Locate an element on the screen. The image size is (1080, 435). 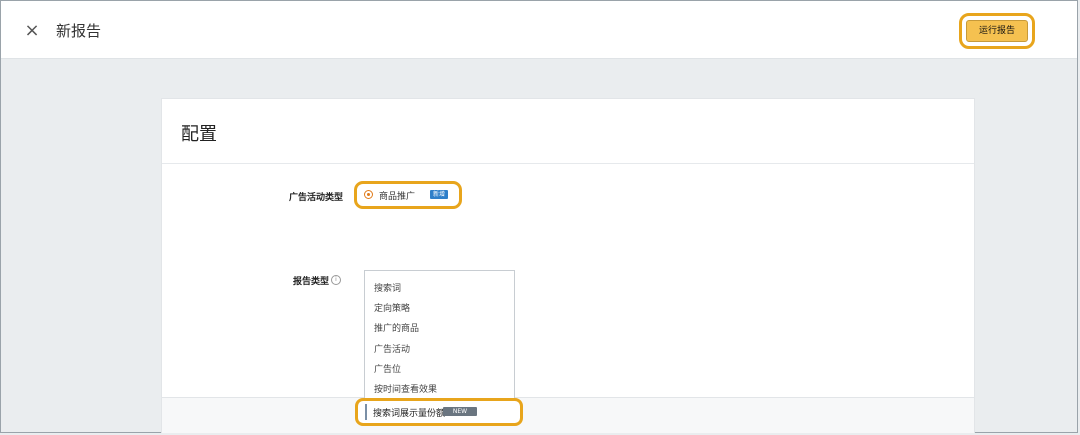
run-report-button: 运行报告 is located at coordinates (997, 31).